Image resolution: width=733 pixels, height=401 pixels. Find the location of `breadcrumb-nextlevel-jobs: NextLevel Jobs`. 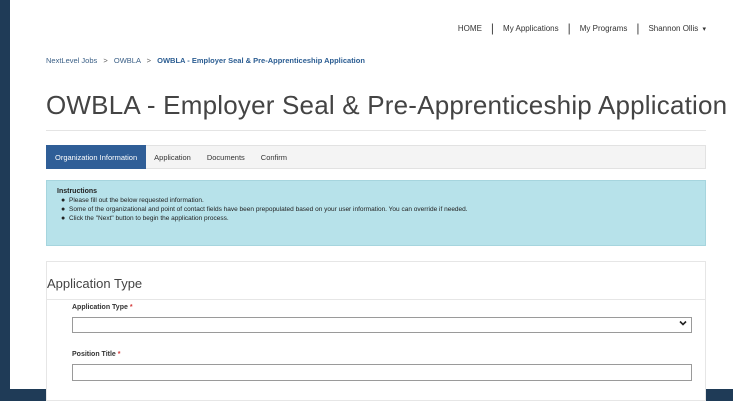

breadcrumb-nextlevel-jobs: NextLevel Jobs is located at coordinates (71, 60).